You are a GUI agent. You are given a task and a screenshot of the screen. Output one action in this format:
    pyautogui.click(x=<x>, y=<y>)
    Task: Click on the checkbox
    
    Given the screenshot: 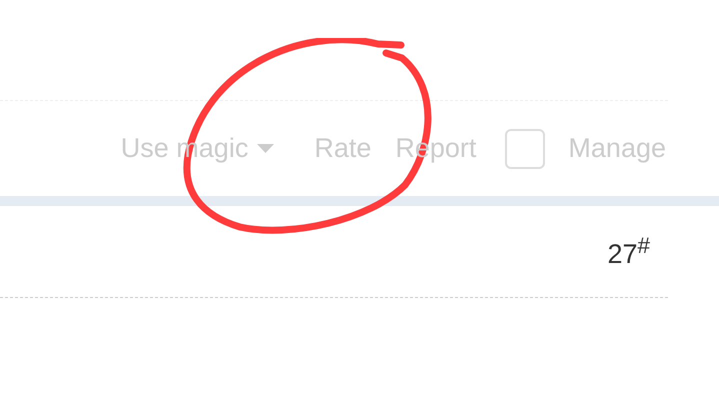 What is the action you would take?
    pyautogui.click(x=525, y=148)
    